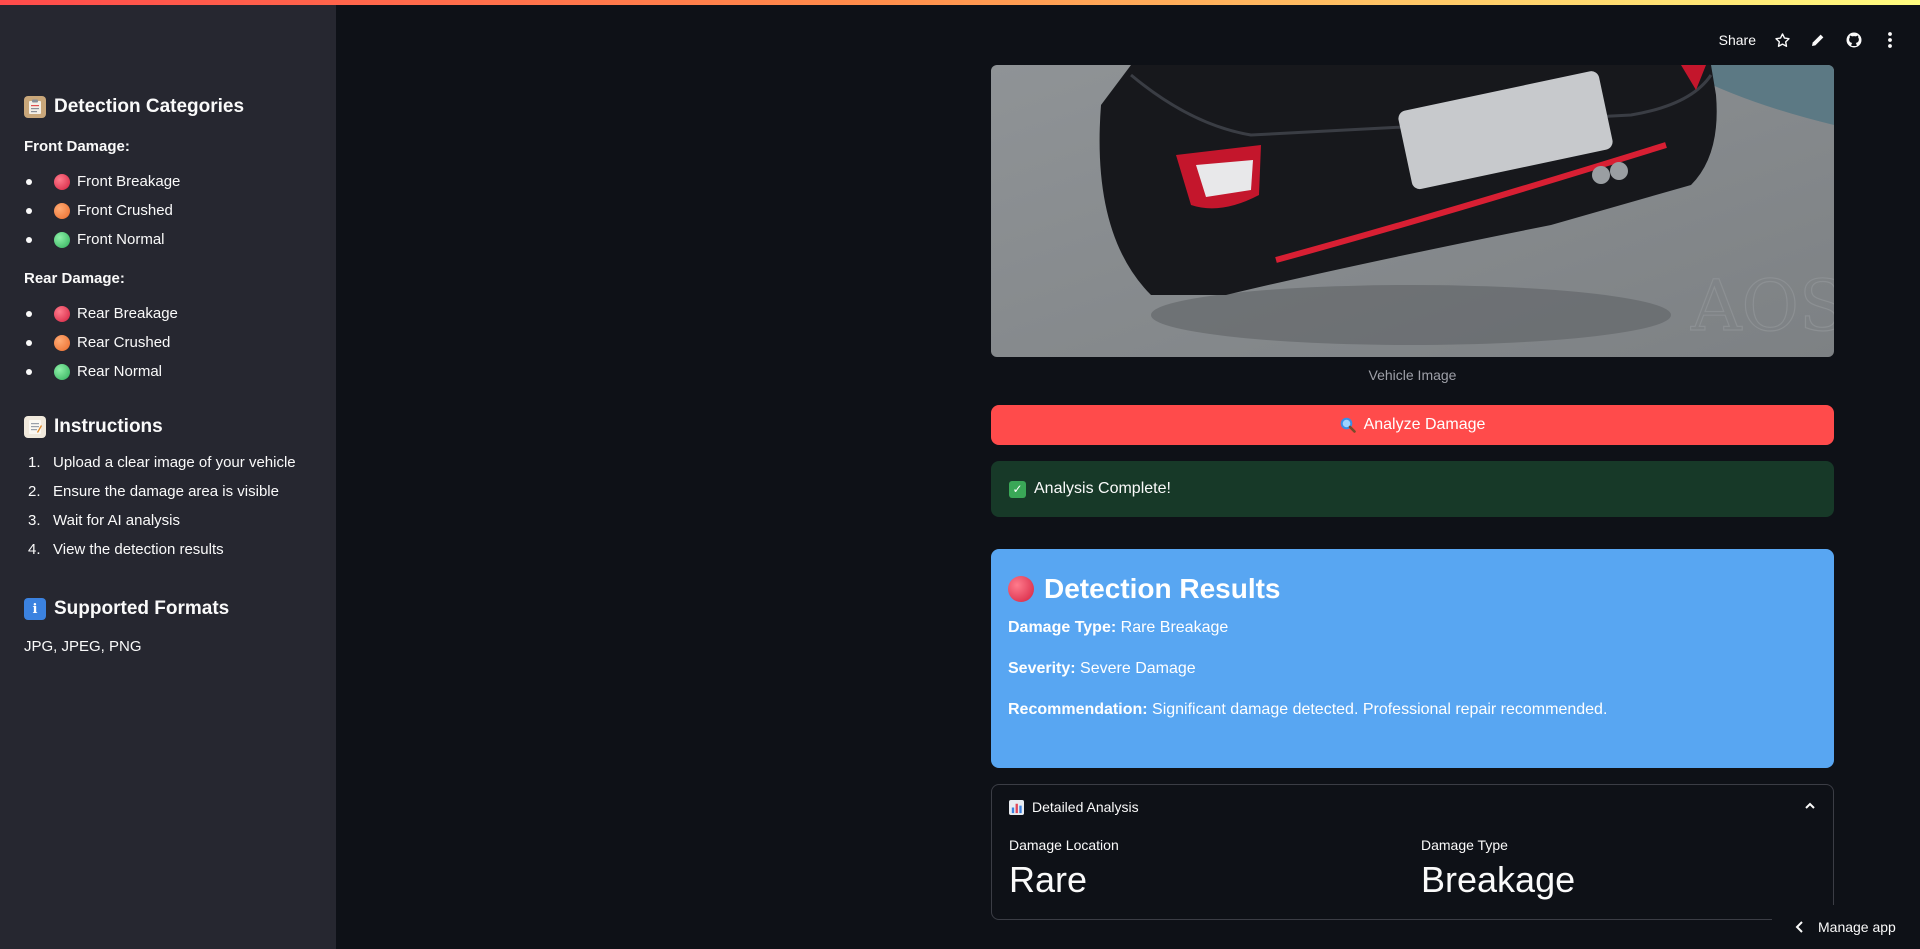  What do you see at coordinates (1048, 879) in the screenshot?
I see `metric-value: Rare` at bounding box center [1048, 879].